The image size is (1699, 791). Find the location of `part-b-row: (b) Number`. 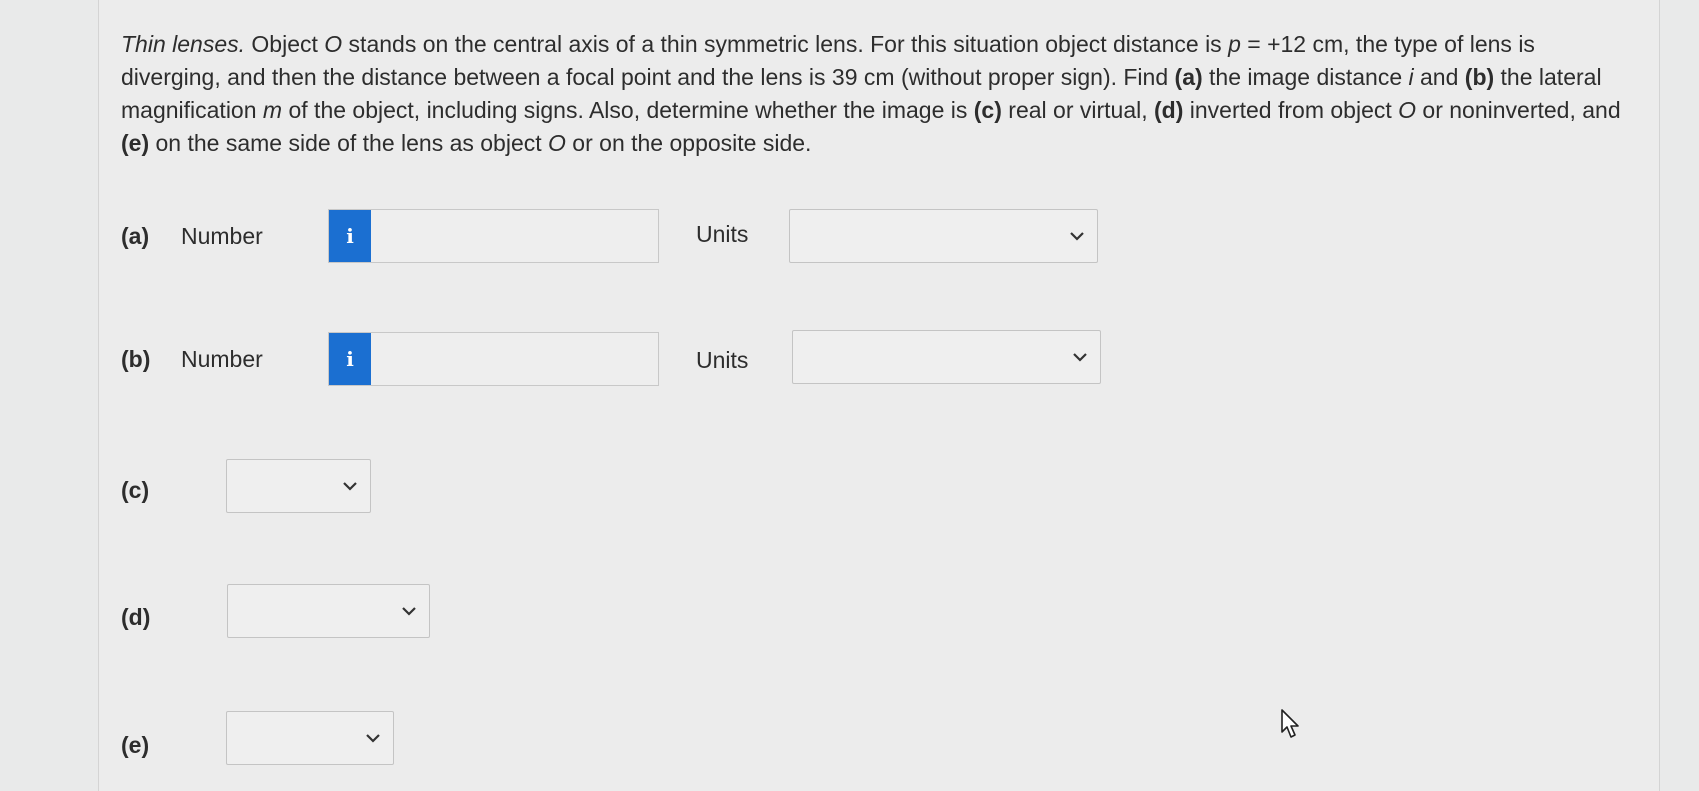

part-b-row: (b) Number is located at coordinates (192, 359).